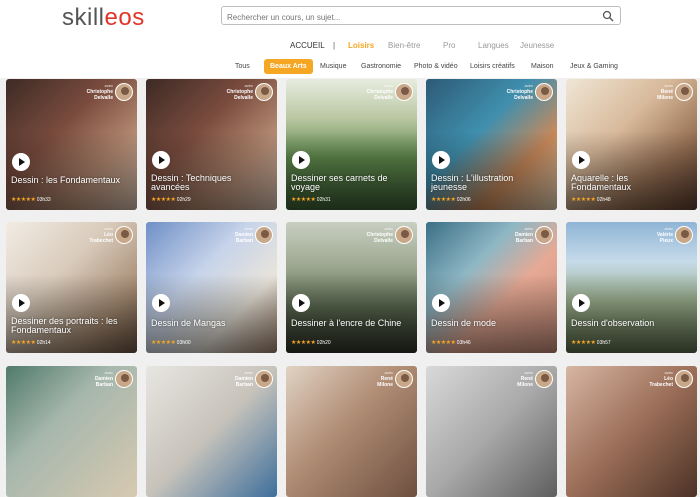 The width and height of the screenshot is (700, 497). I want to click on course-rating: ★★★★★ 03h33, so click(31, 200).